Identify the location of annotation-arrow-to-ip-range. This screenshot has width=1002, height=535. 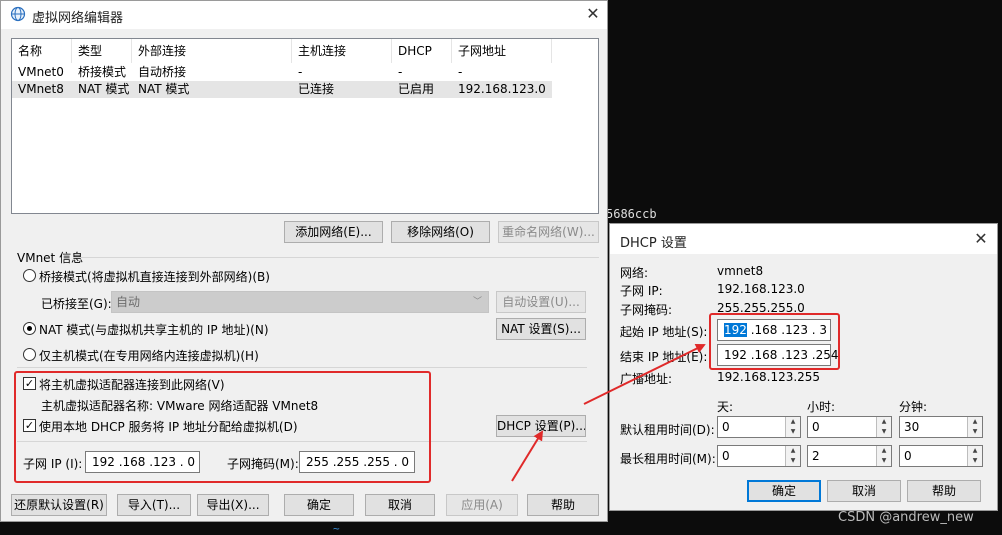
(644, 374).